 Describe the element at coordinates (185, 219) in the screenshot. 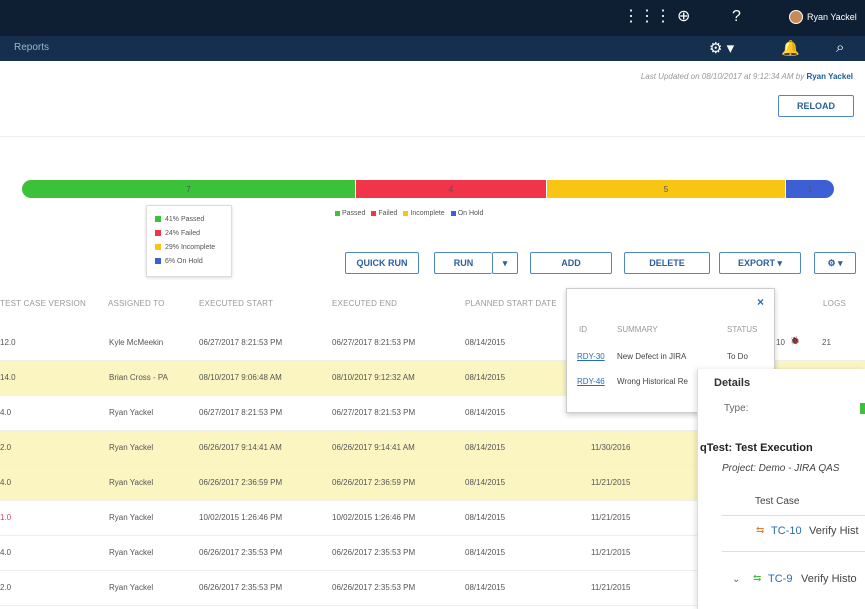

I see `tooltip-text: 41% Passed` at that location.